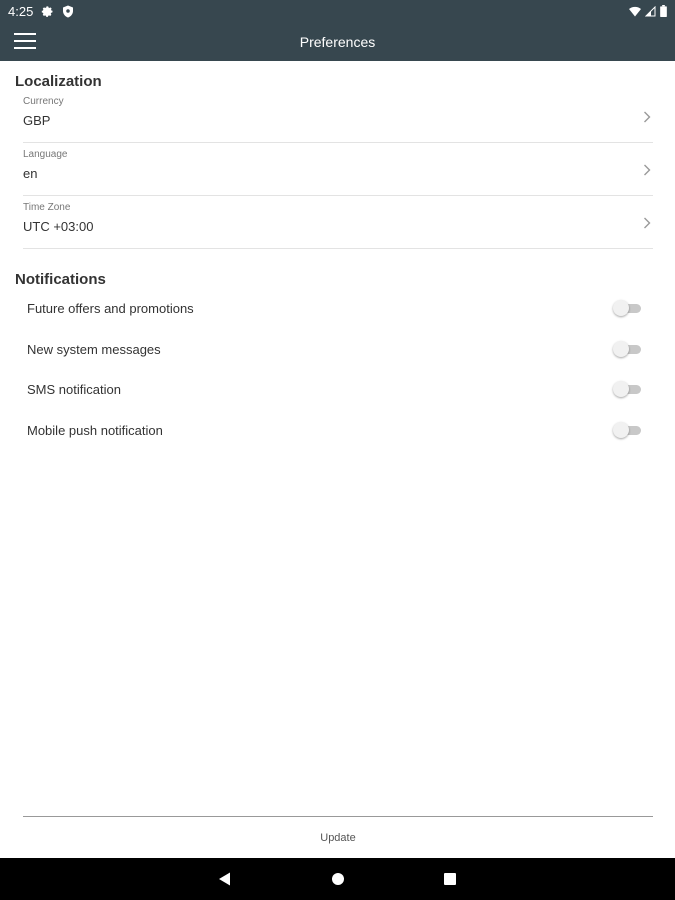 This screenshot has width=675, height=900. I want to click on hamburger-menu-icon, so click(27, 41).